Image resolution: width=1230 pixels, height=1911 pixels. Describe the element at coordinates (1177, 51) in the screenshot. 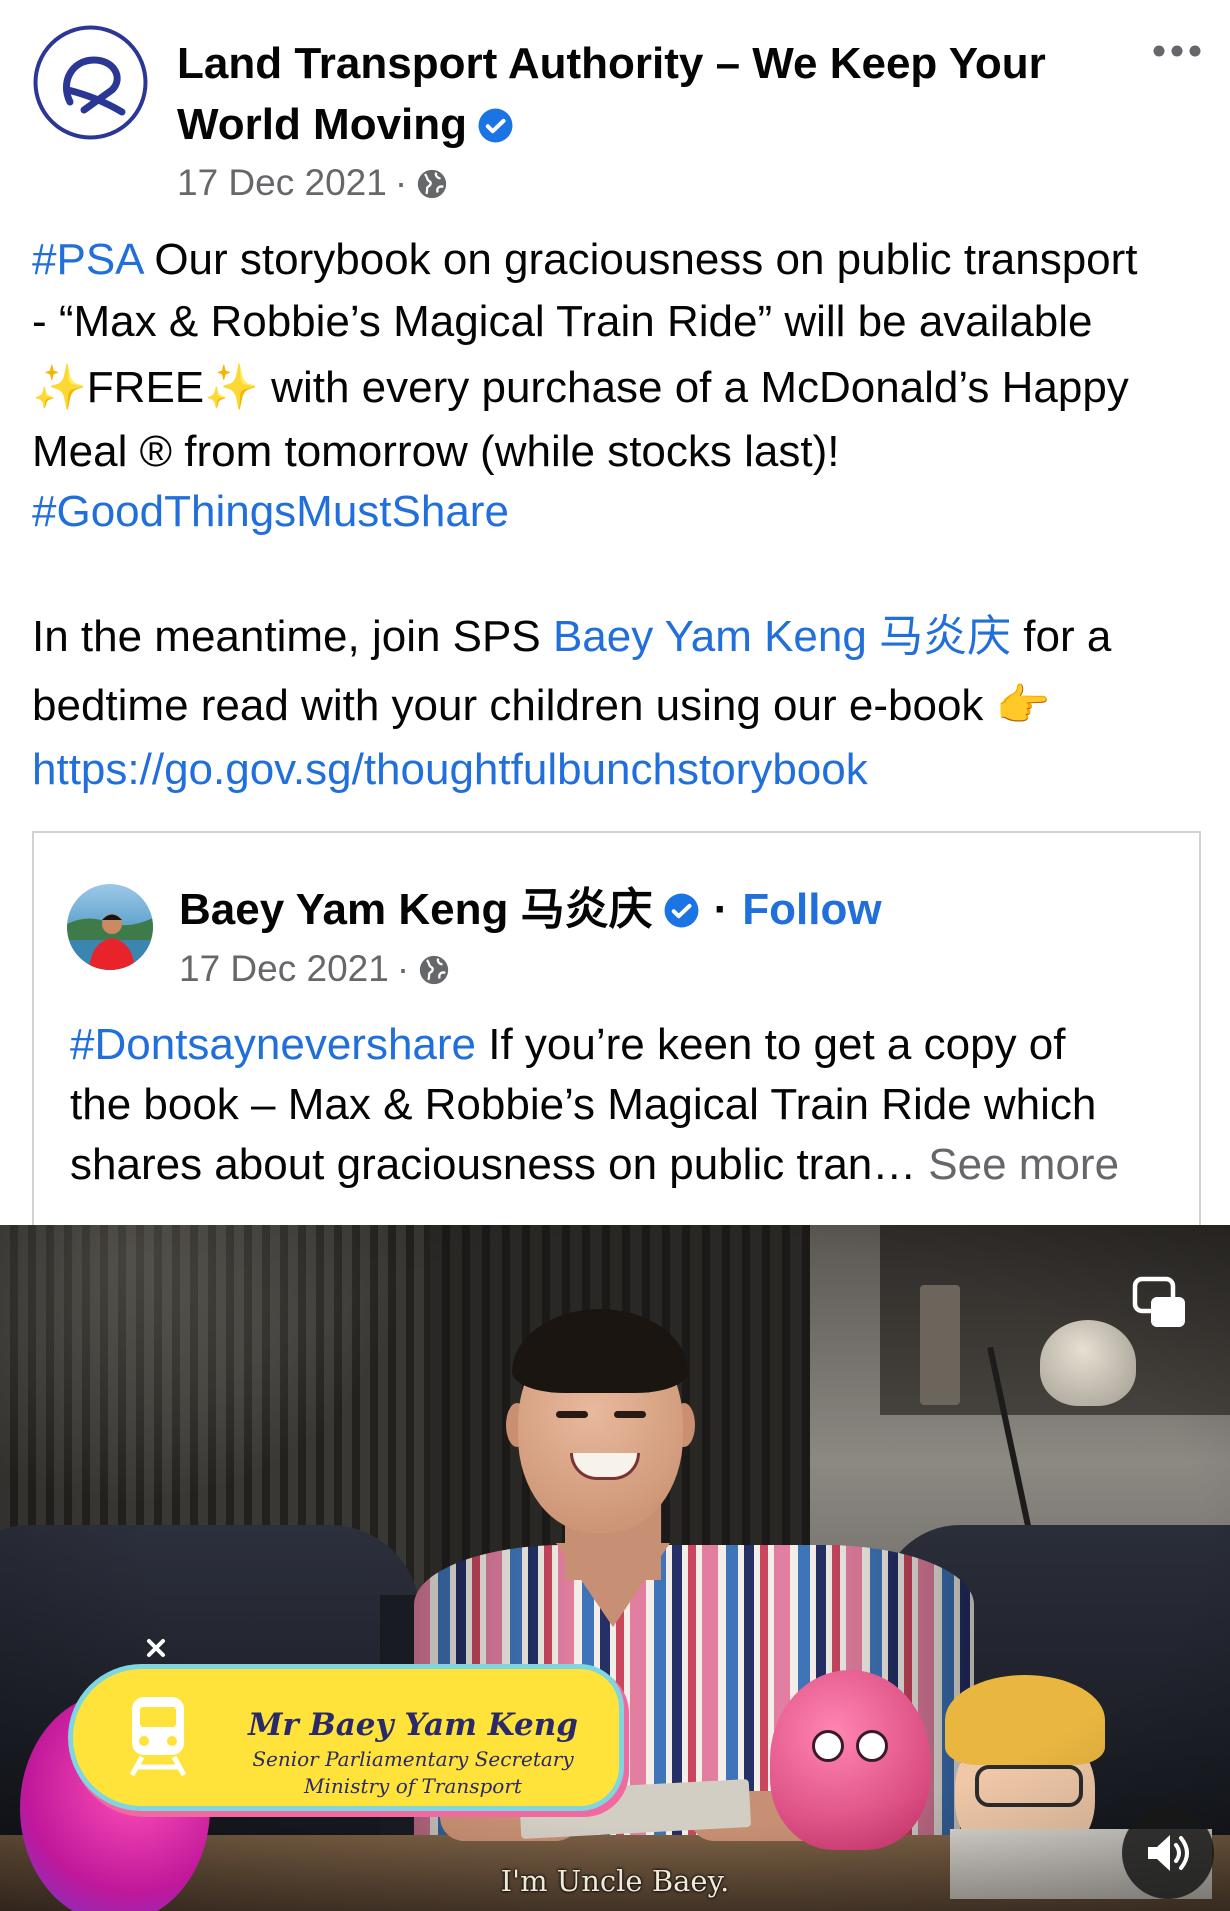

I see `more-options-icon` at that location.